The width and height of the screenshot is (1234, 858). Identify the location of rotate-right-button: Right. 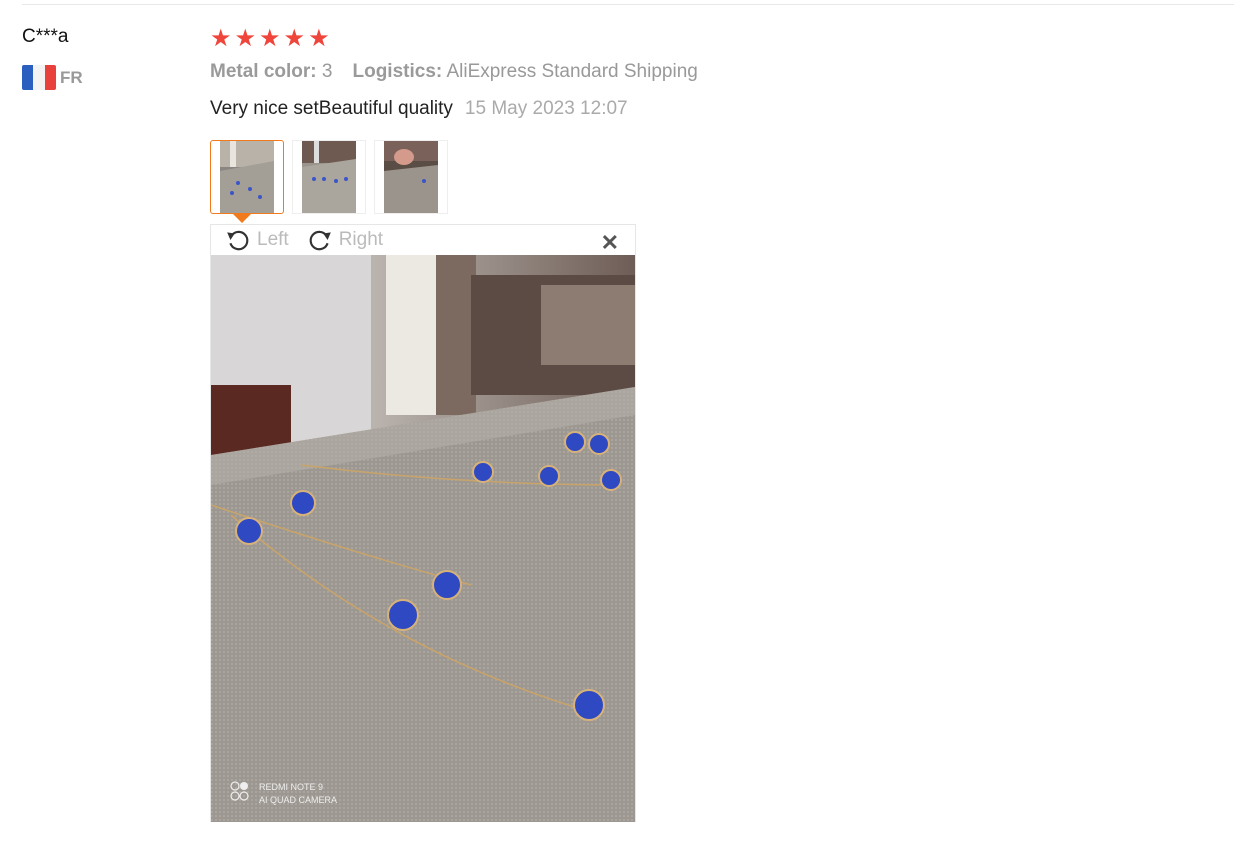
(345, 240).